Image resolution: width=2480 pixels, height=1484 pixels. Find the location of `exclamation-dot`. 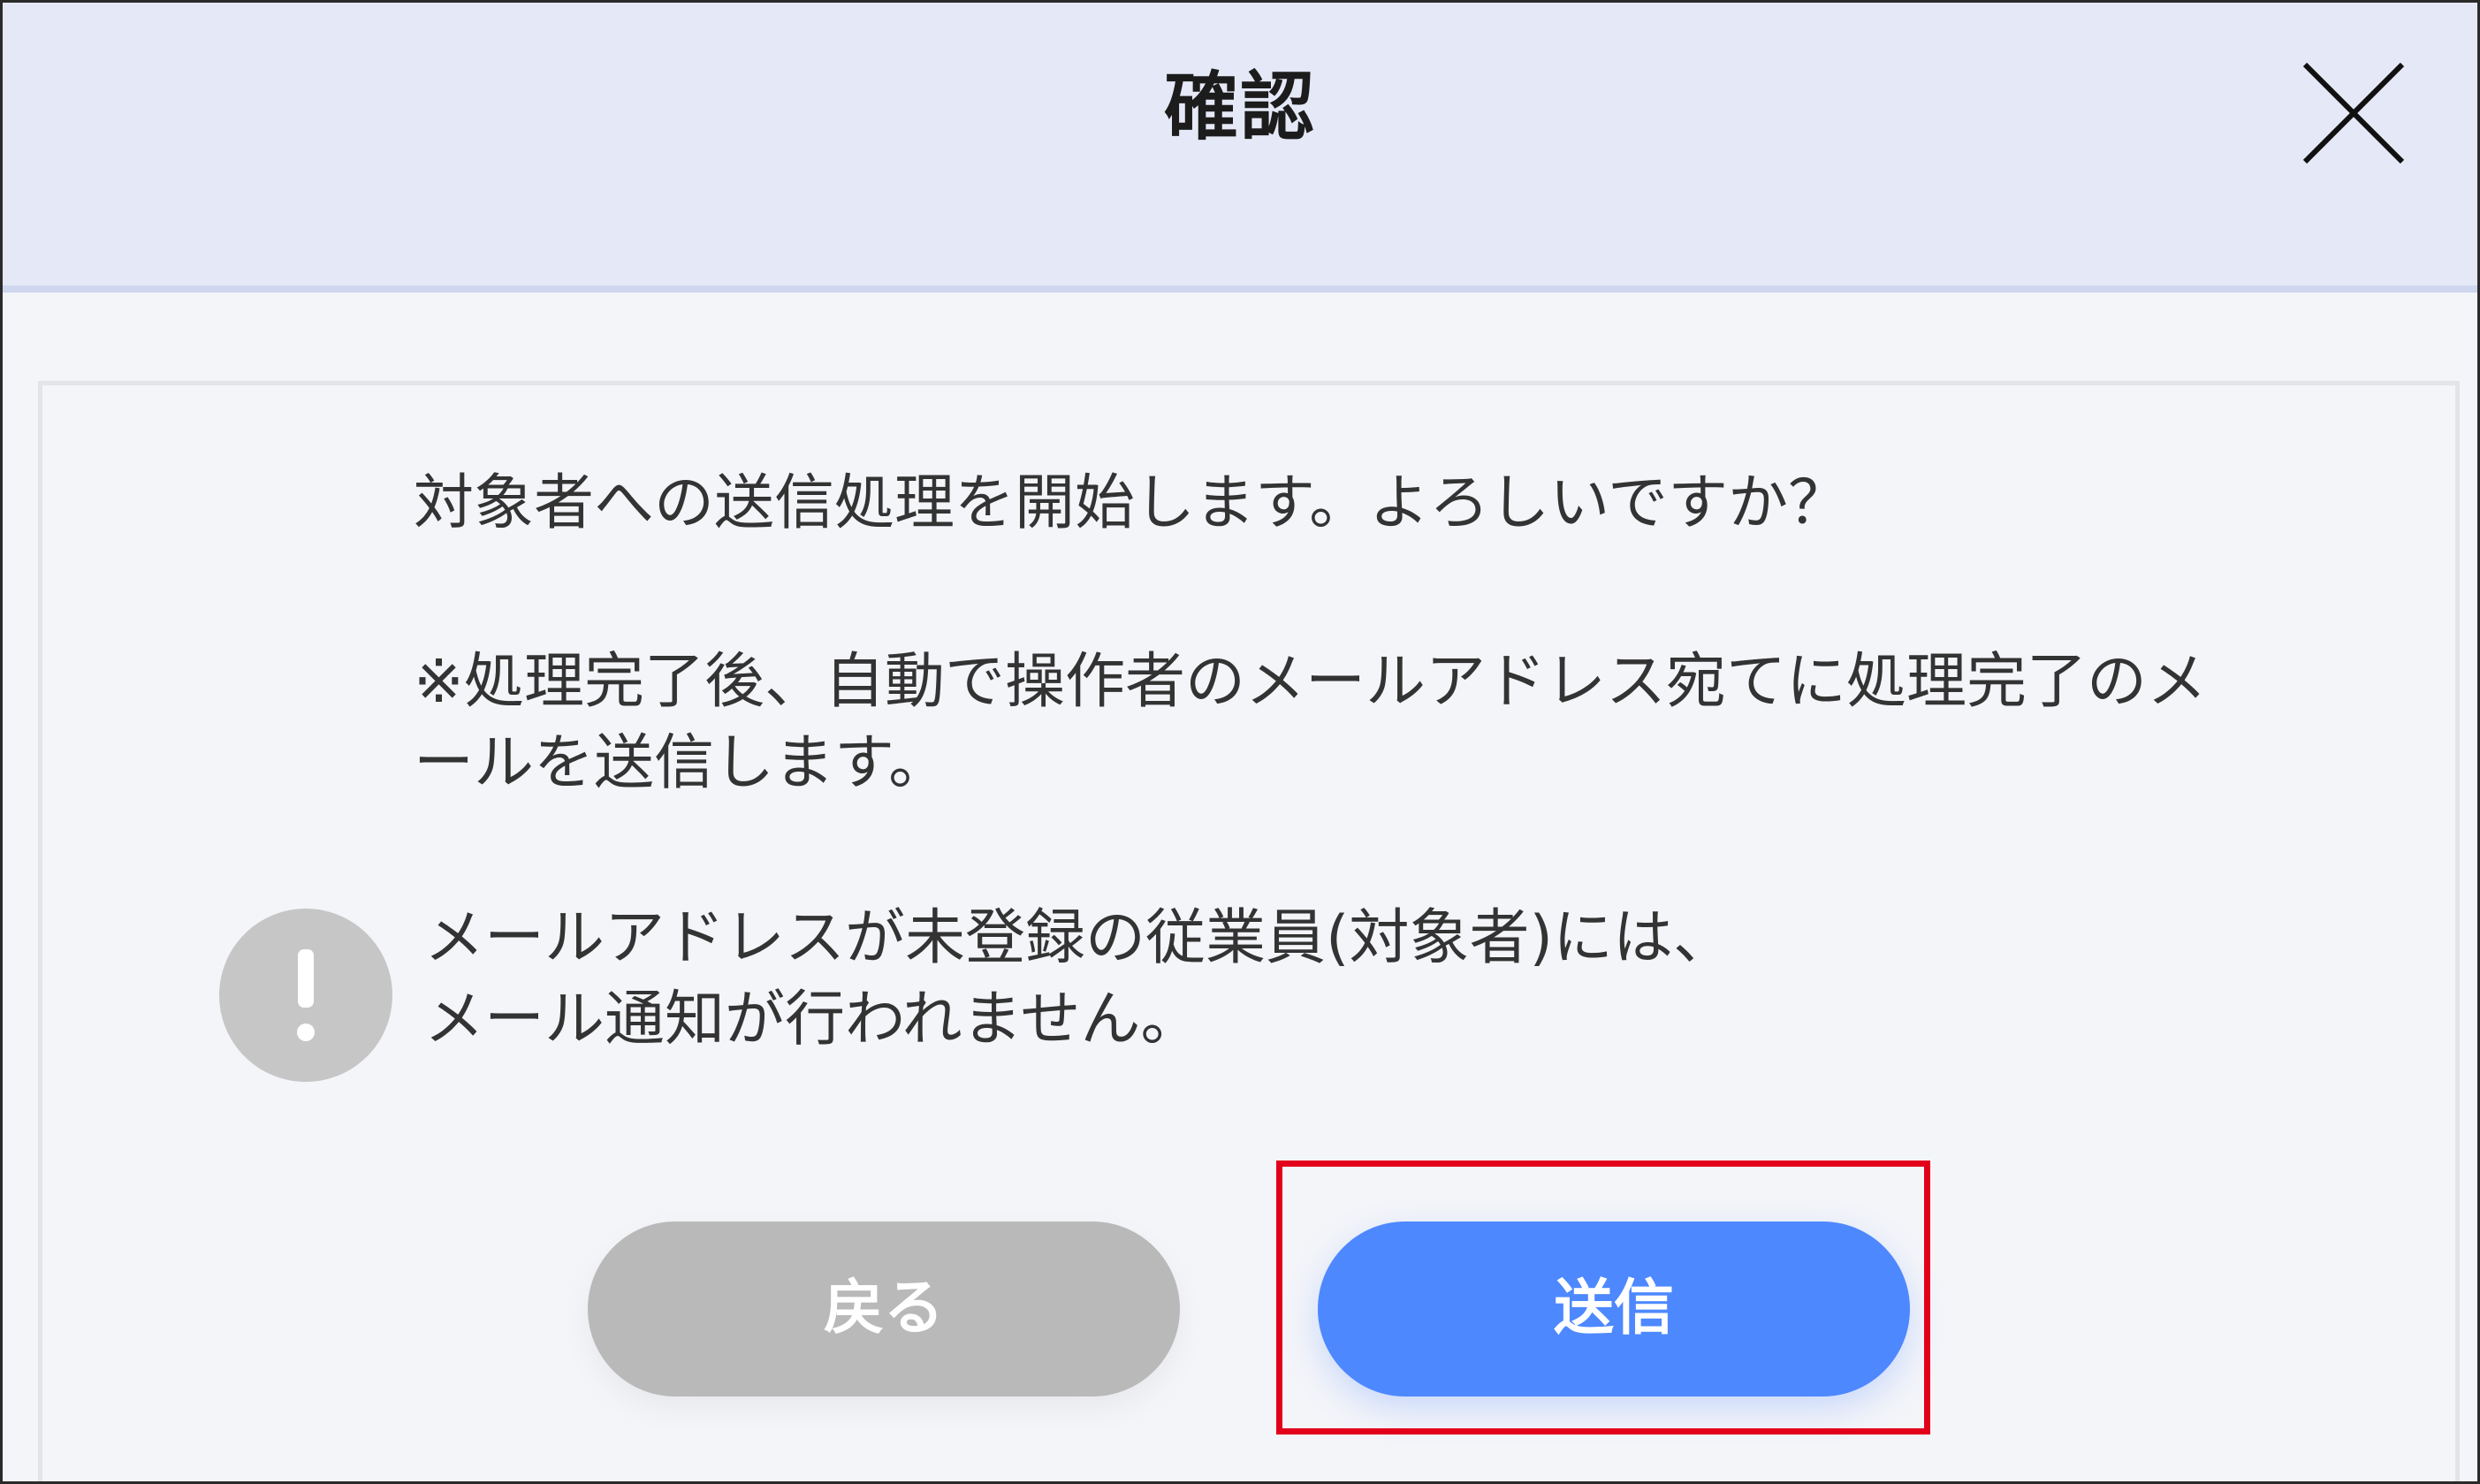

exclamation-dot is located at coordinates (306, 1032).